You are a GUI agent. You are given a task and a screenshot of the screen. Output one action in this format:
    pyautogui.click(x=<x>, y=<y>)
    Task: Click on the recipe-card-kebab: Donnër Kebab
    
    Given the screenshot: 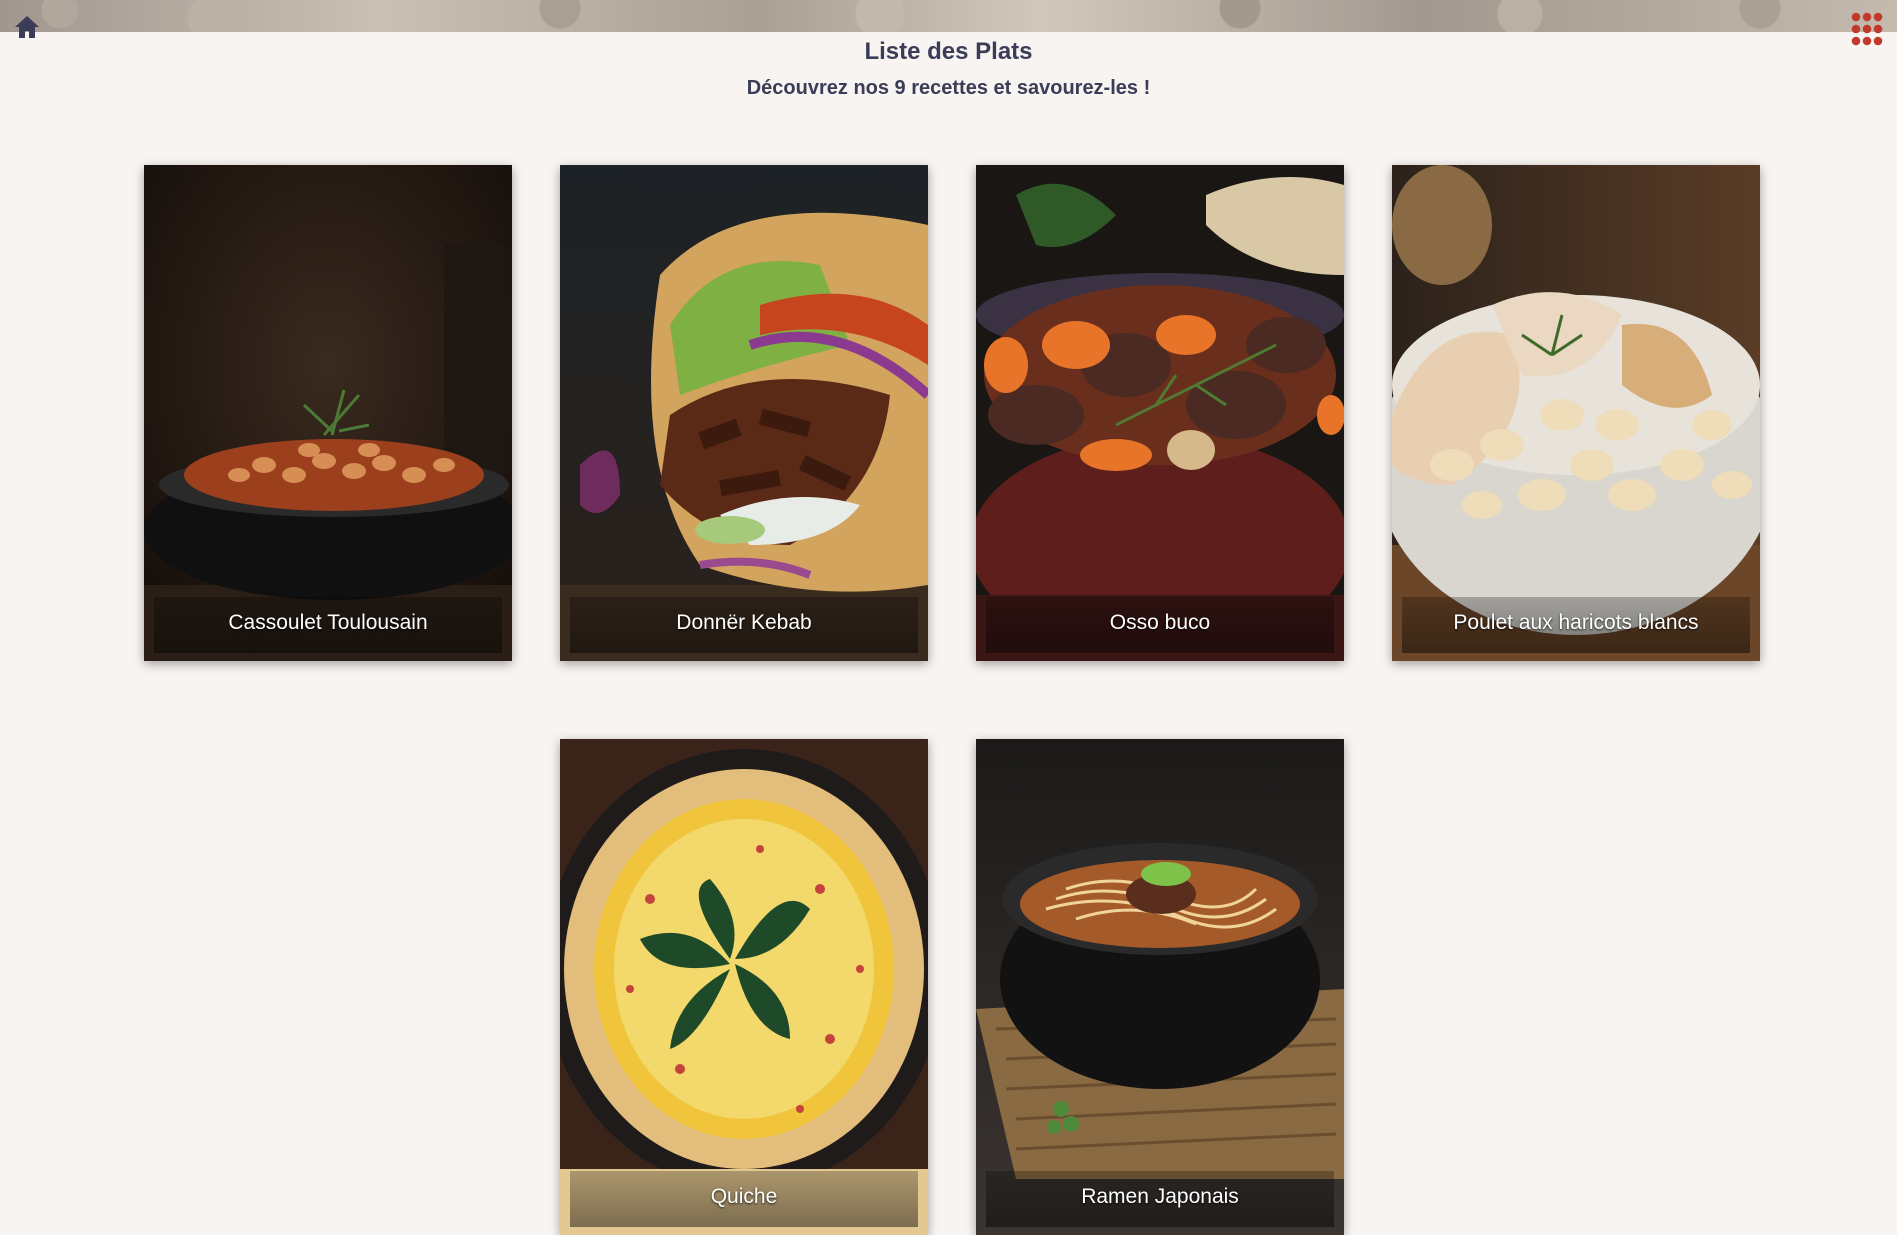 What is the action you would take?
    pyautogui.click(x=744, y=413)
    